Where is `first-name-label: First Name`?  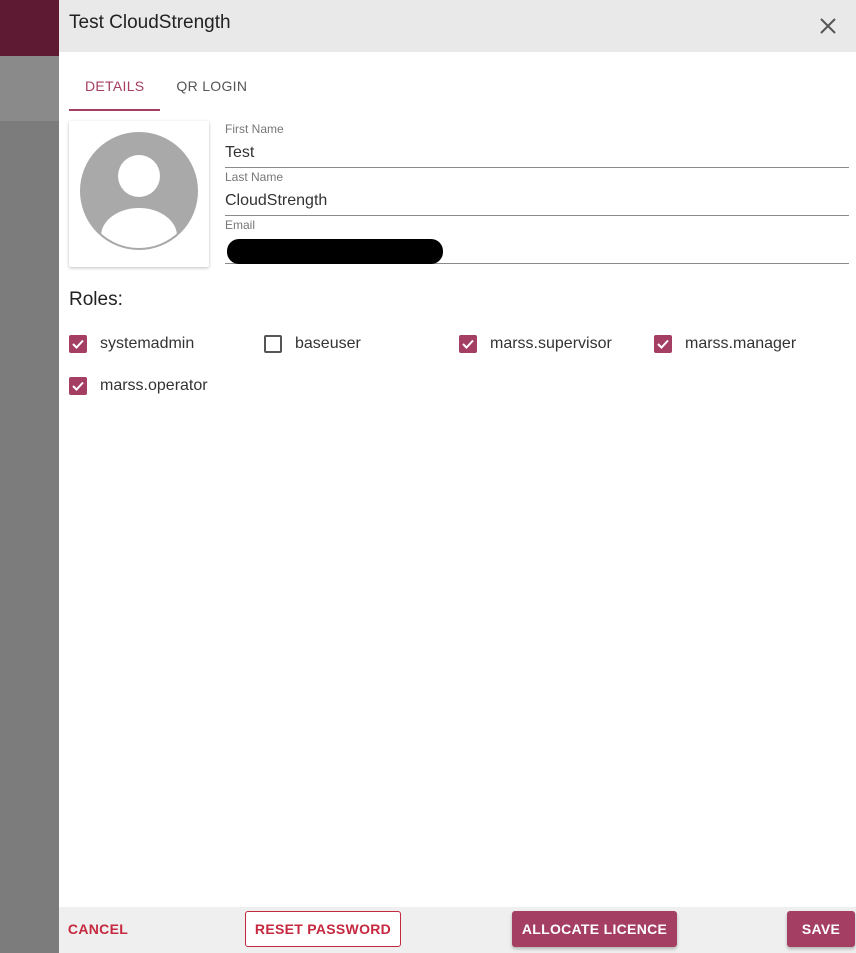 first-name-label: First Name is located at coordinates (254, 129).